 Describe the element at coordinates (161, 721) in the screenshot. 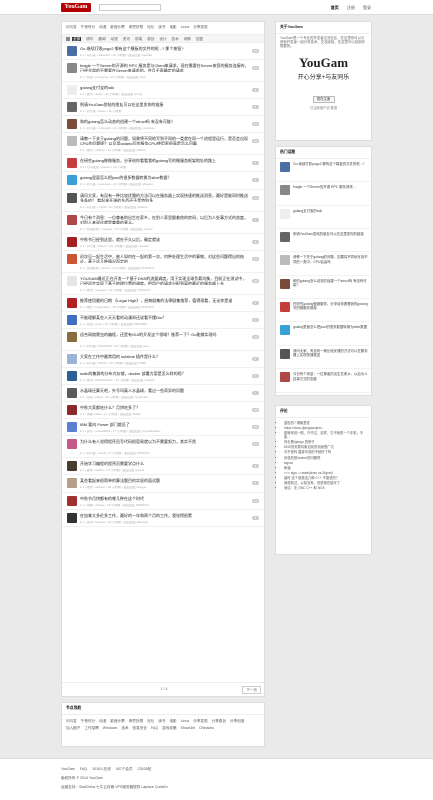

I see `node-nav-link: 读书` at that location.